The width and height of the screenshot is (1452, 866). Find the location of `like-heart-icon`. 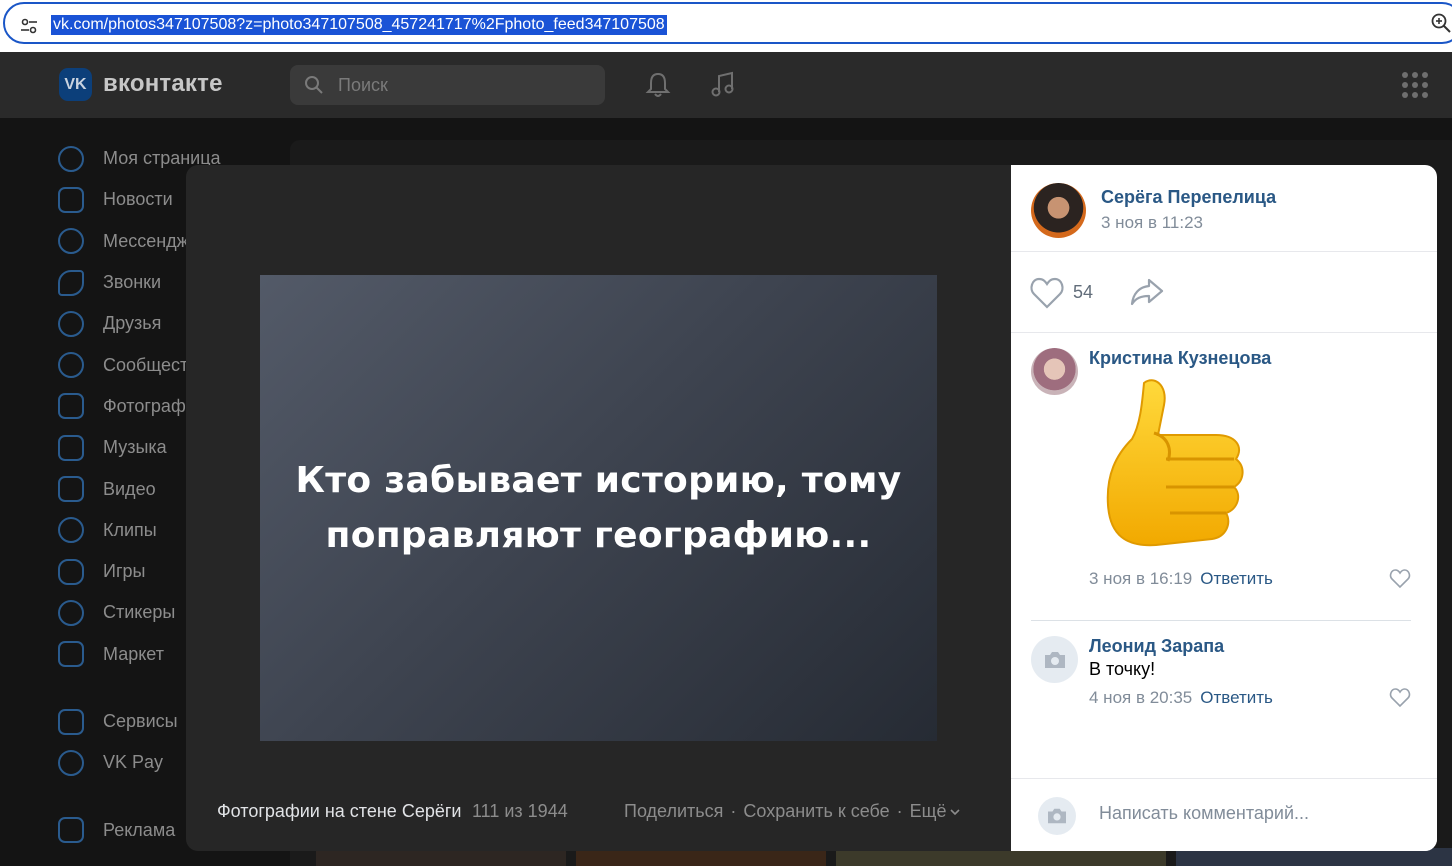

like-heart-icon is located at coordinates (1047, 293).